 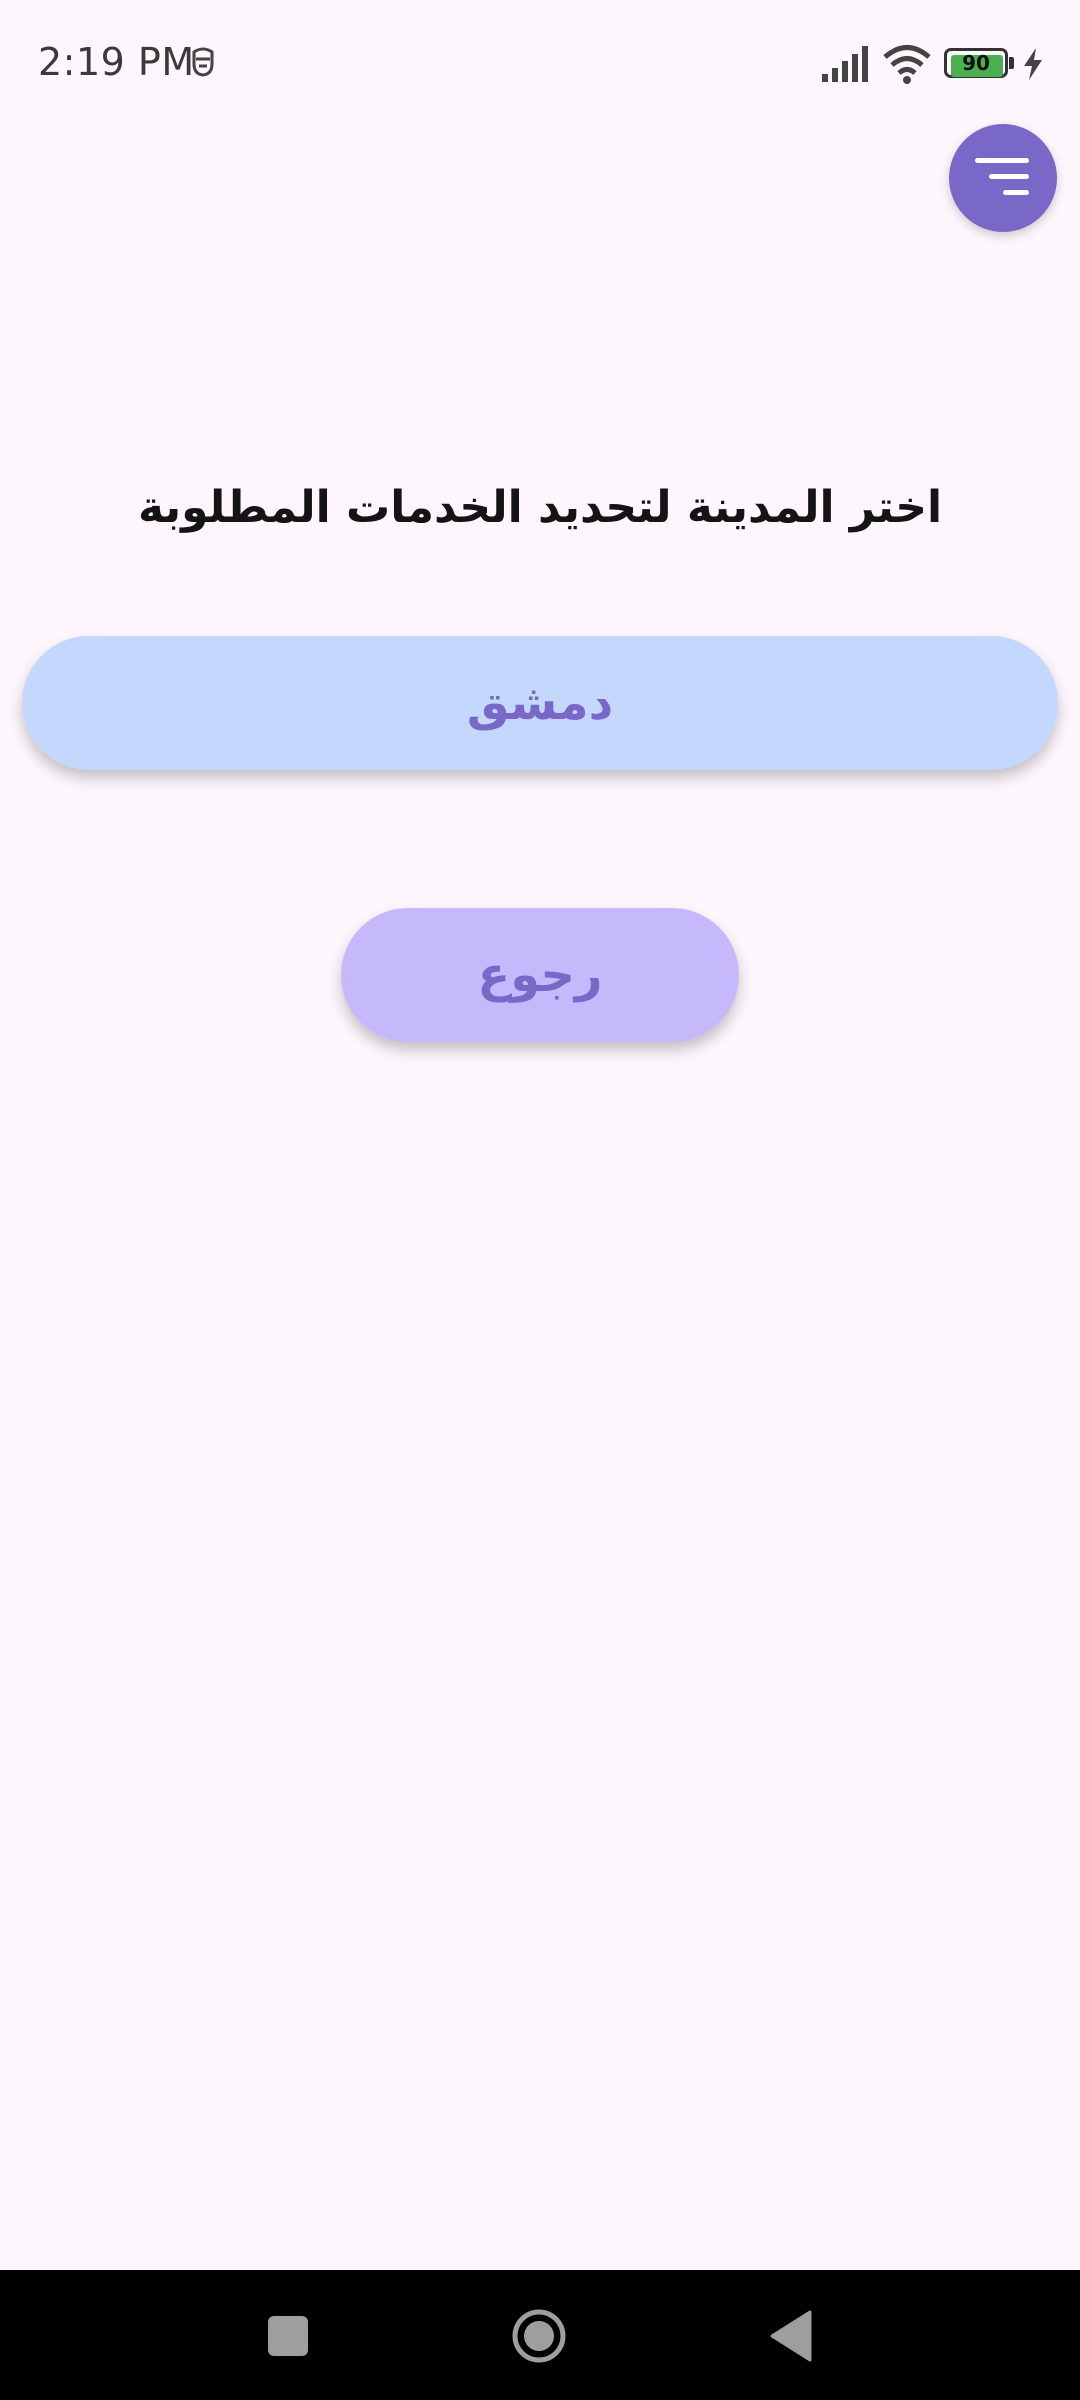 I want to click on navigation-bar, so click(x=540, y=2335).